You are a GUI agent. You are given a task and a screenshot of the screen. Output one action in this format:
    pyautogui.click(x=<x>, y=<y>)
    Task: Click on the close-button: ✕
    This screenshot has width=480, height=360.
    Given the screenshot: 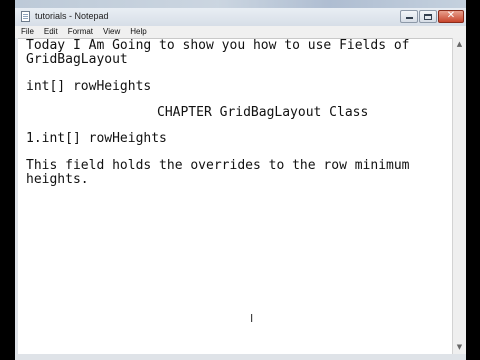 What is the action you would take?
    pyautogui.click(x=451, y=16)
    